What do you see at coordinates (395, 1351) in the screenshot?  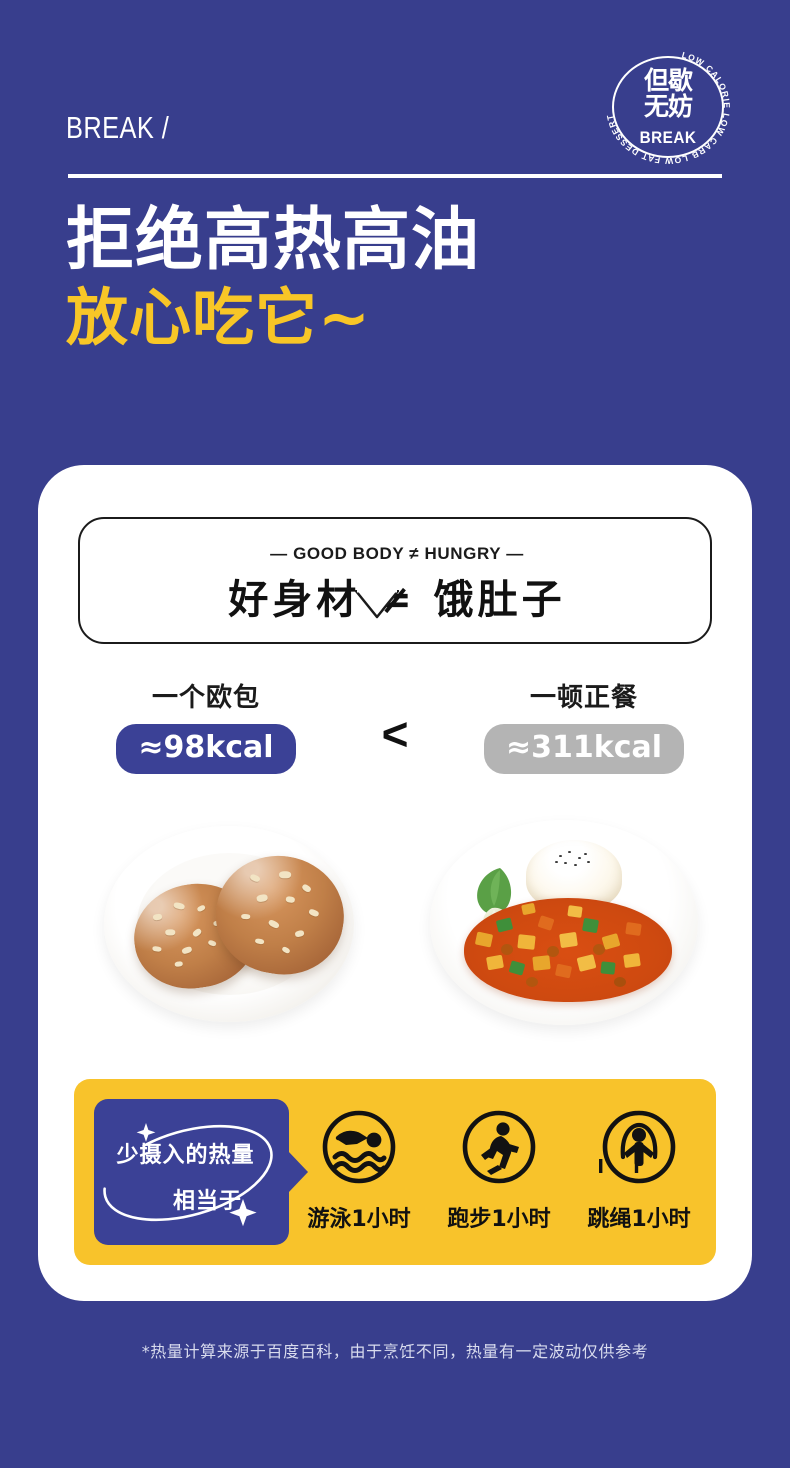 I see `footnote-disclaimer: *热量计算来源于百度百科，由于烹饪不同，热量有一定波动仅供参考` at bounding box center [395, 1351].